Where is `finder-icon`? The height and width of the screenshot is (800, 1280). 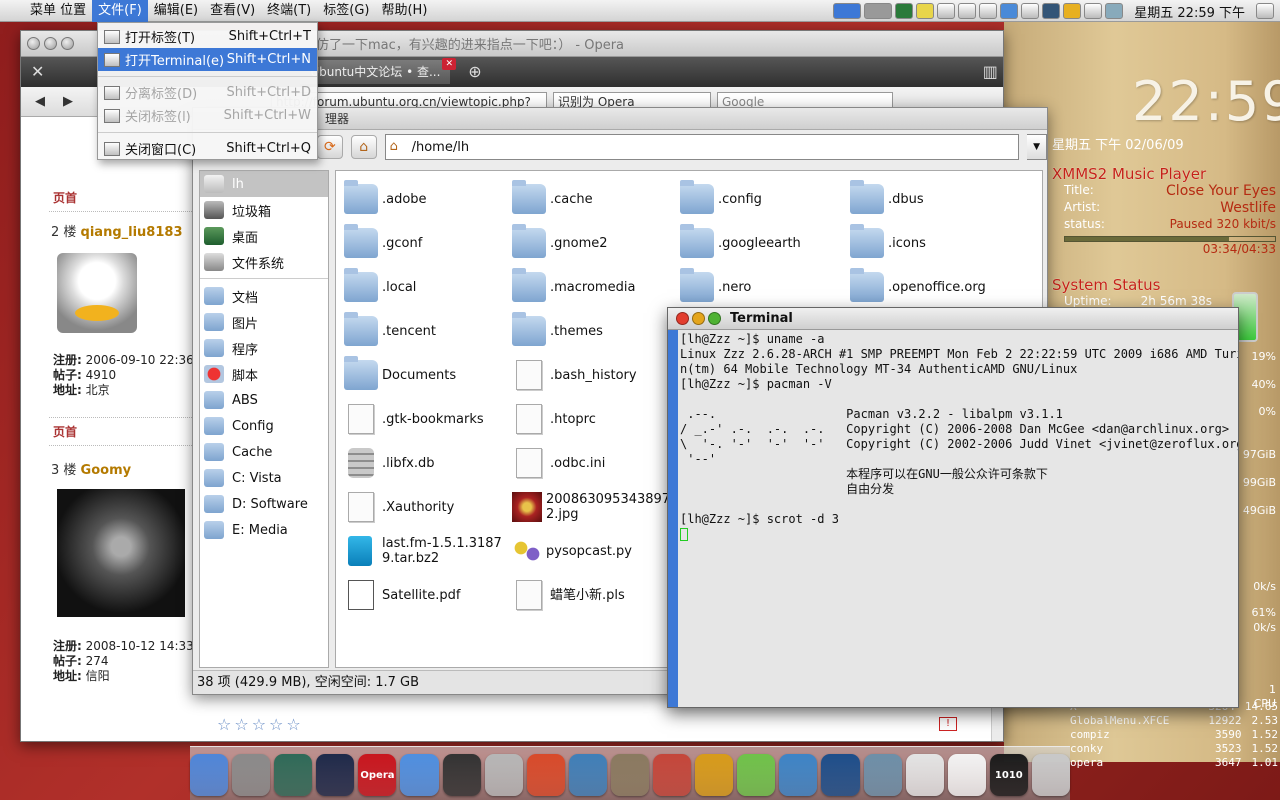
finder-icon is located at coordinates (209, 775).